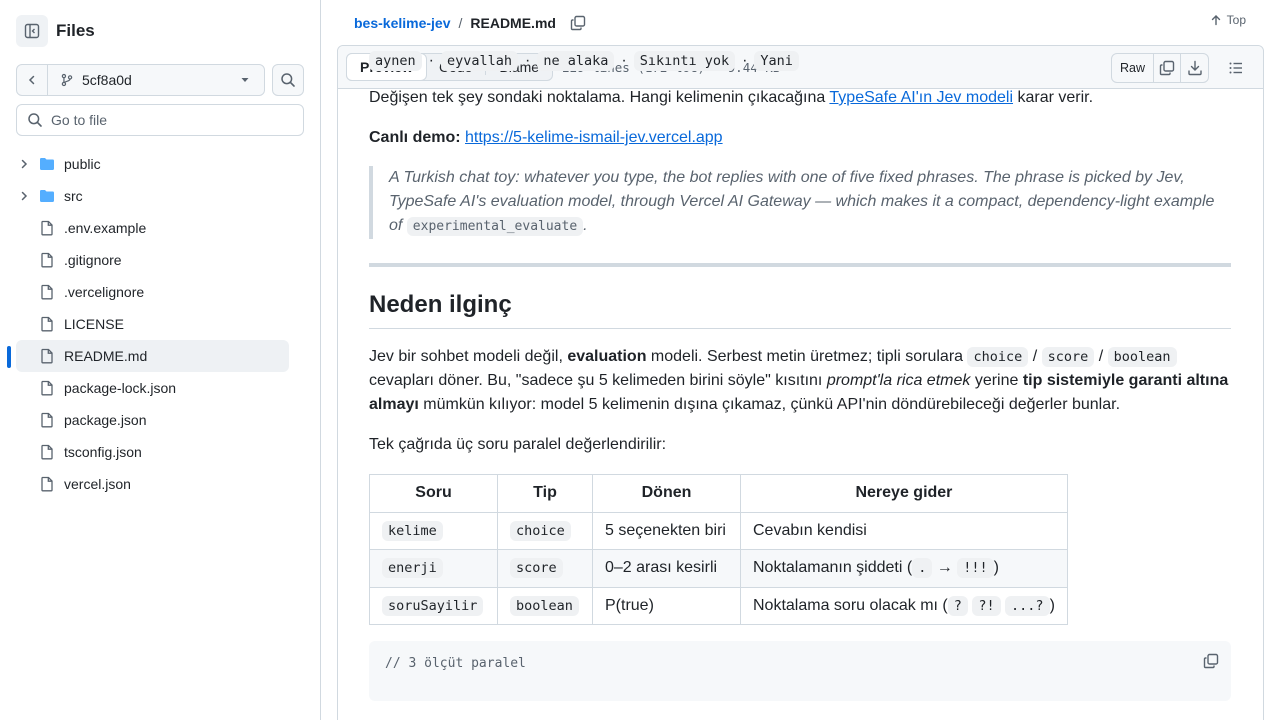 This screenshot has height=720, width=1280. Describe the element at coordinates (152, 228) in the screenshot. I see `sidebar-item-env-example: .env.example` at that location.